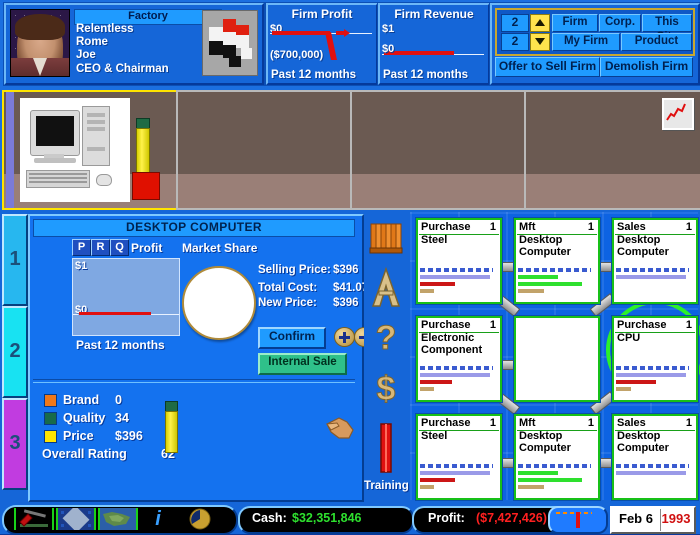  Describe the element at coordinates (586, 42) in the screenshot. I see `tab-my-firm: My Firm` at that location.